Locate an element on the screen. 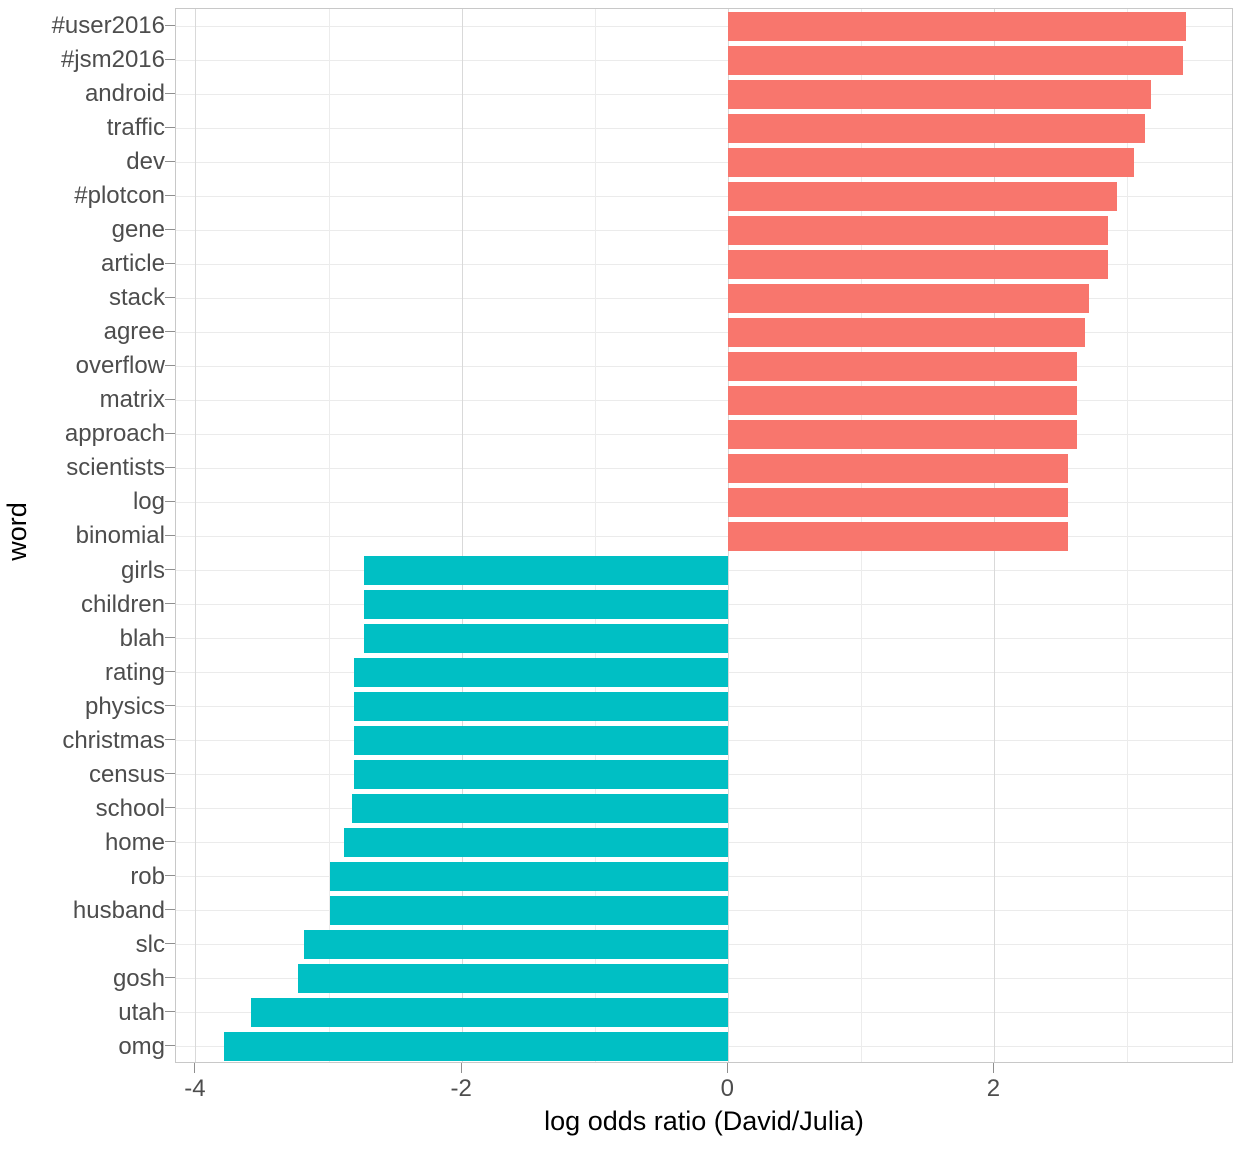  gridline-vertical-major is located at coordinates (196, 535).